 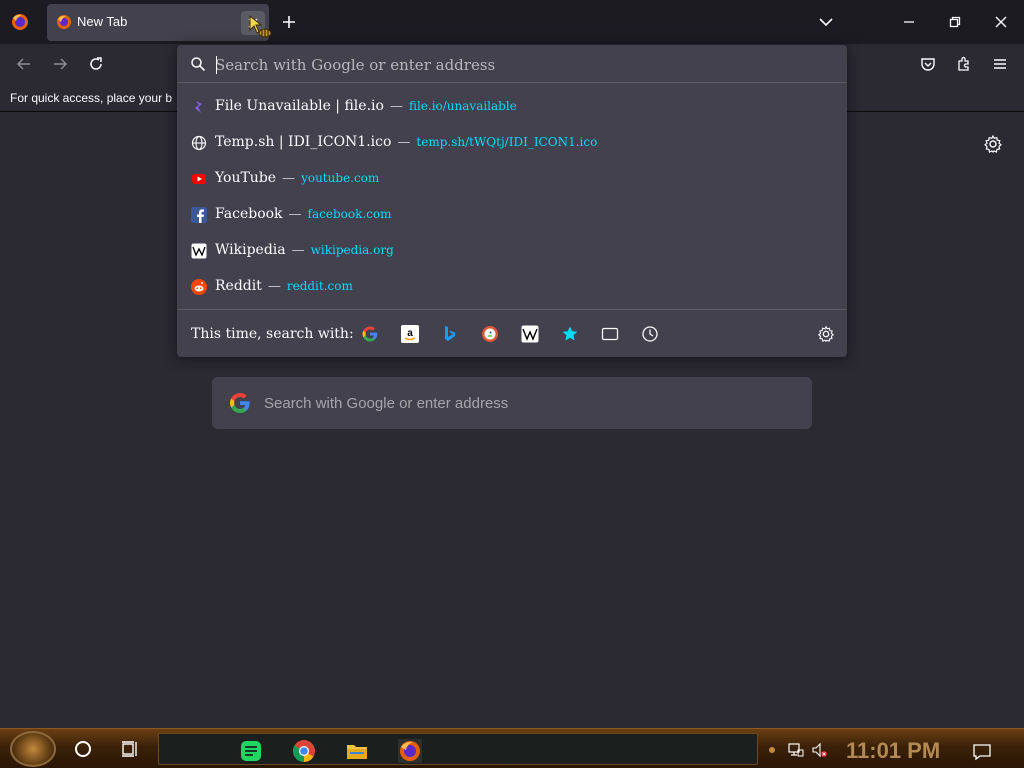 What do you see at coordinates (796, 750) in the screenshot?
I see `network-icon` at bounding box center [796, 750].